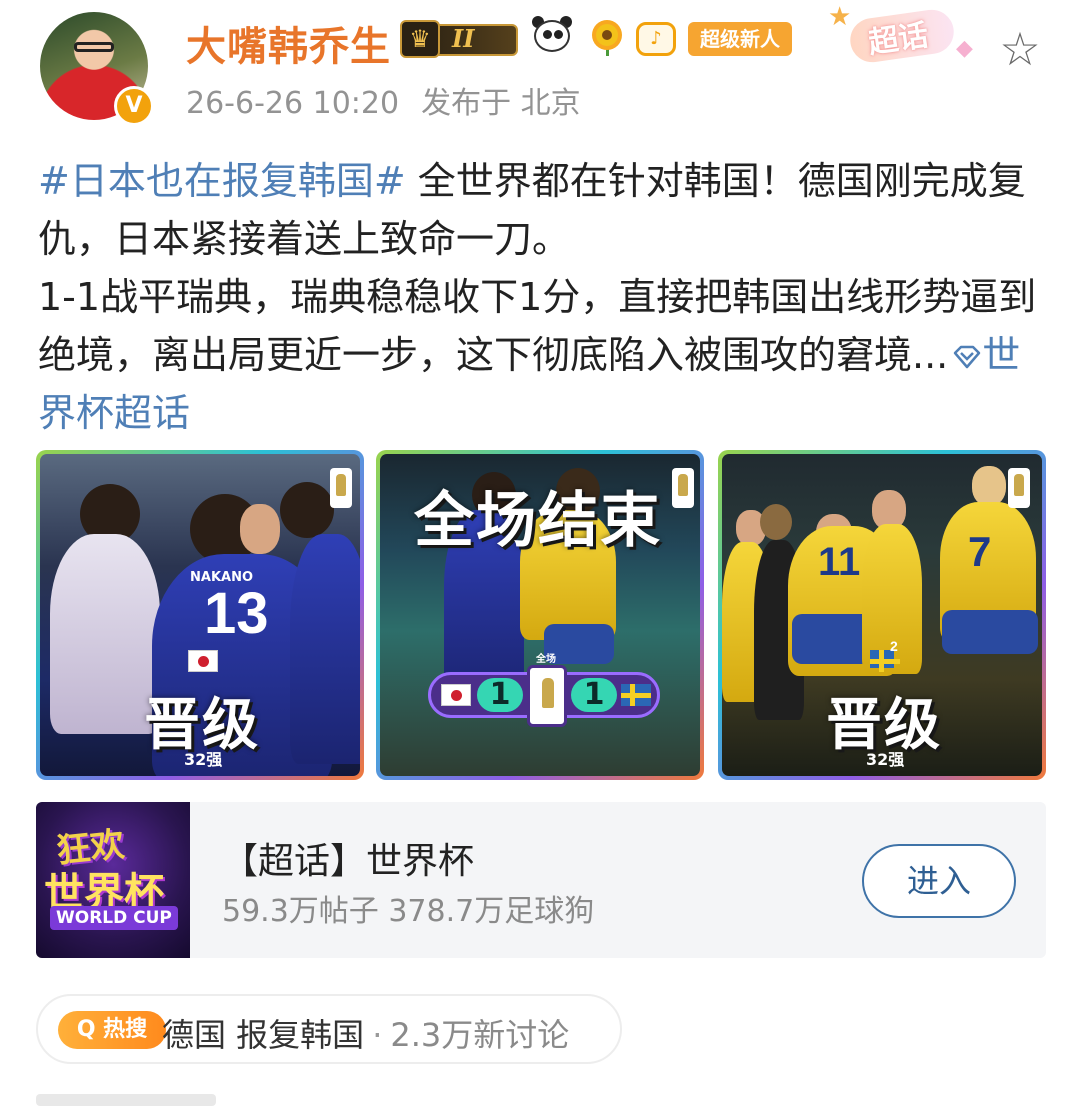  What do you see at coordinates (740, 39) in the screenshot?
I see `super-newbie-badge: 超级新人` at bounding box center [740, 39].